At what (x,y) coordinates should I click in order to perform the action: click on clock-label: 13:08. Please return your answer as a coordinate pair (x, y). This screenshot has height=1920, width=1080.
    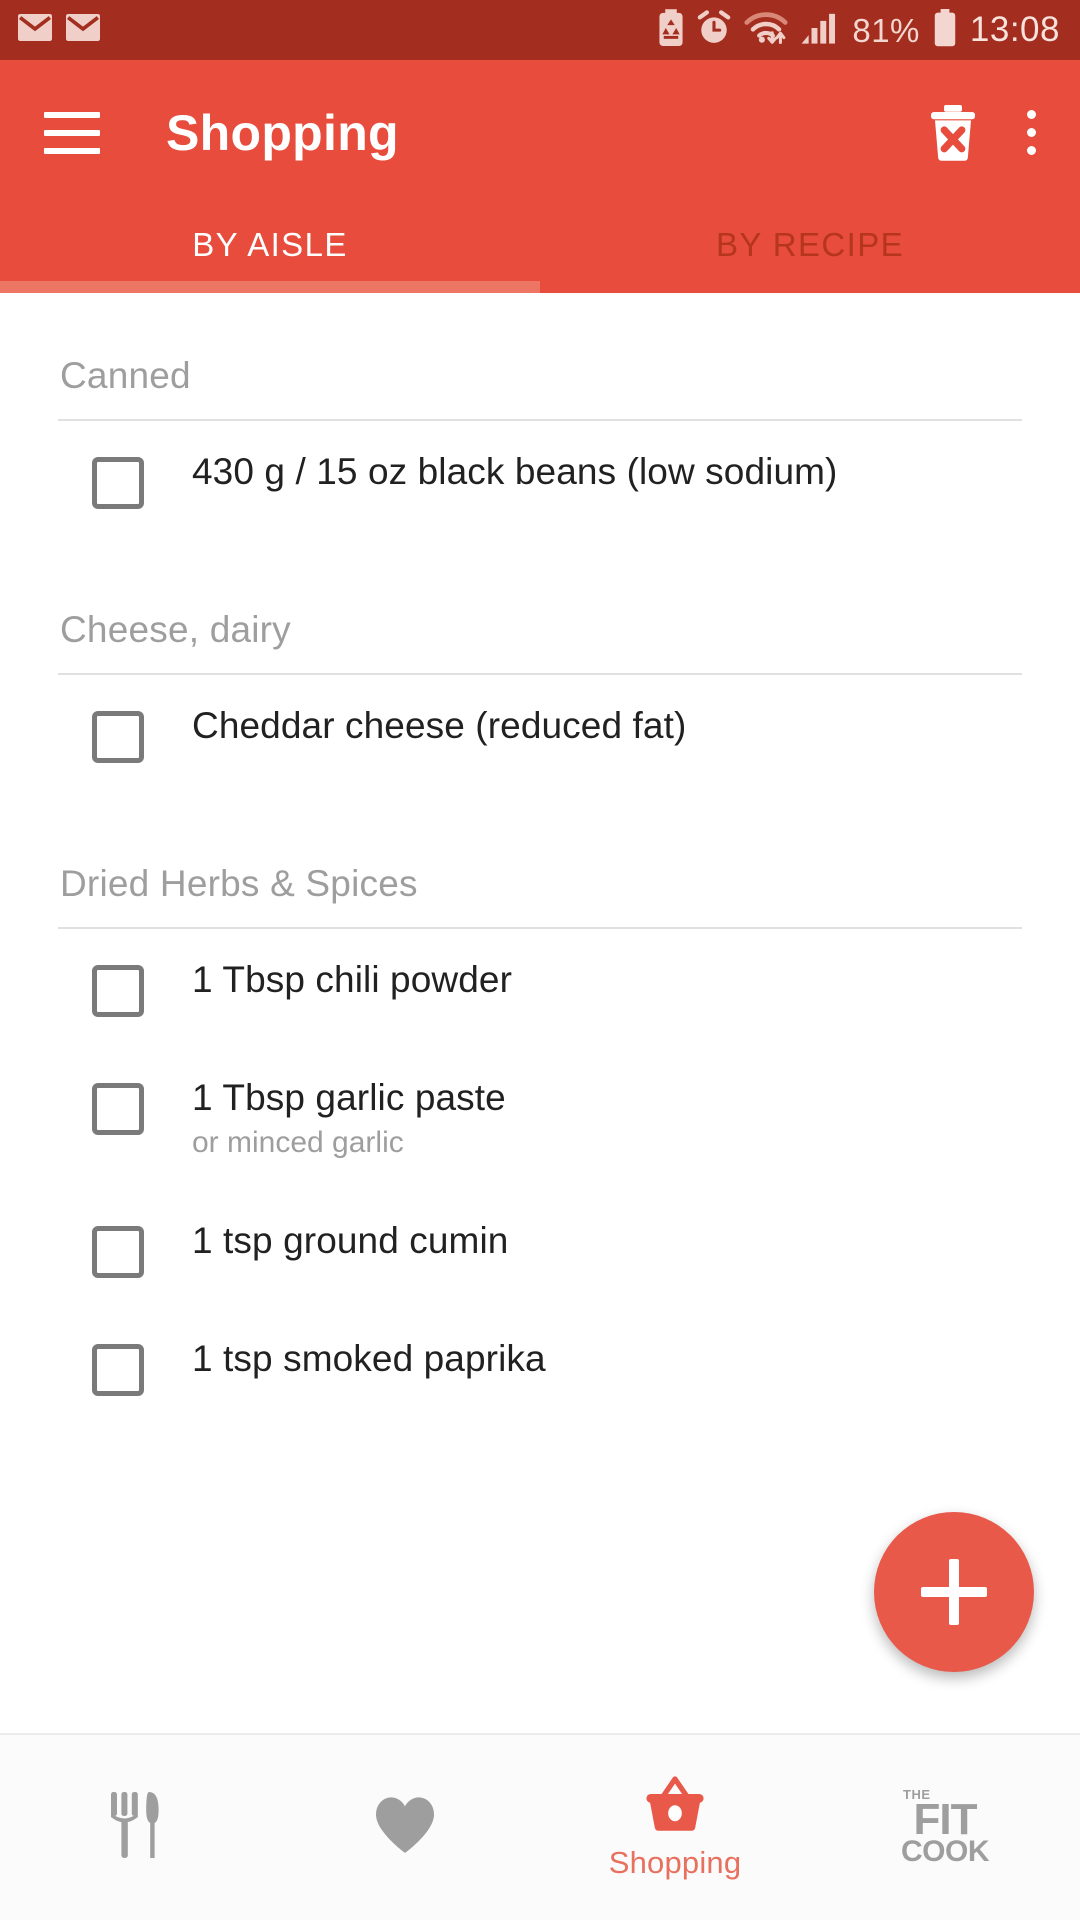
    Looking at the image, I should click on (1014, 29).